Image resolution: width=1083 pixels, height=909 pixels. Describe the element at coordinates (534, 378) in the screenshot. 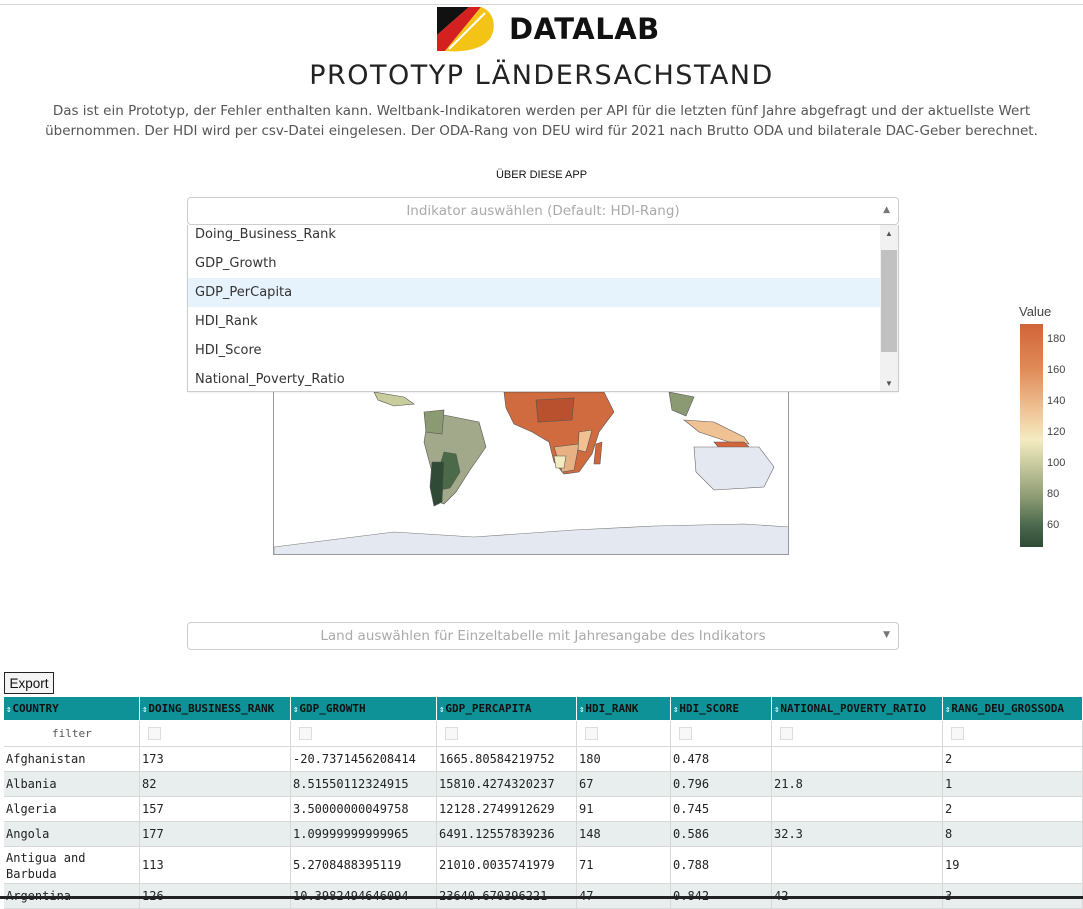

I see `dropdown-option-national-poverty-ratio: National_Poverty_Ratio` at that location.